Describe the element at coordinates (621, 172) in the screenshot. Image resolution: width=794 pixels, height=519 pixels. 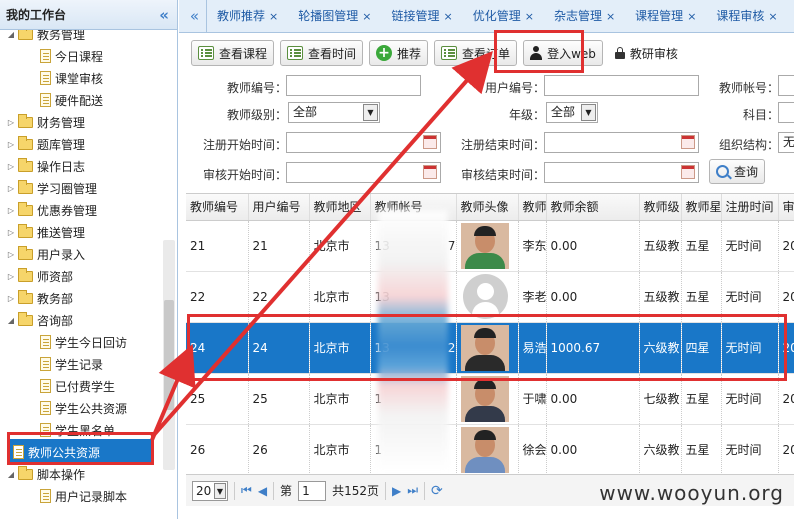
I see `audit-end-input` at that location.